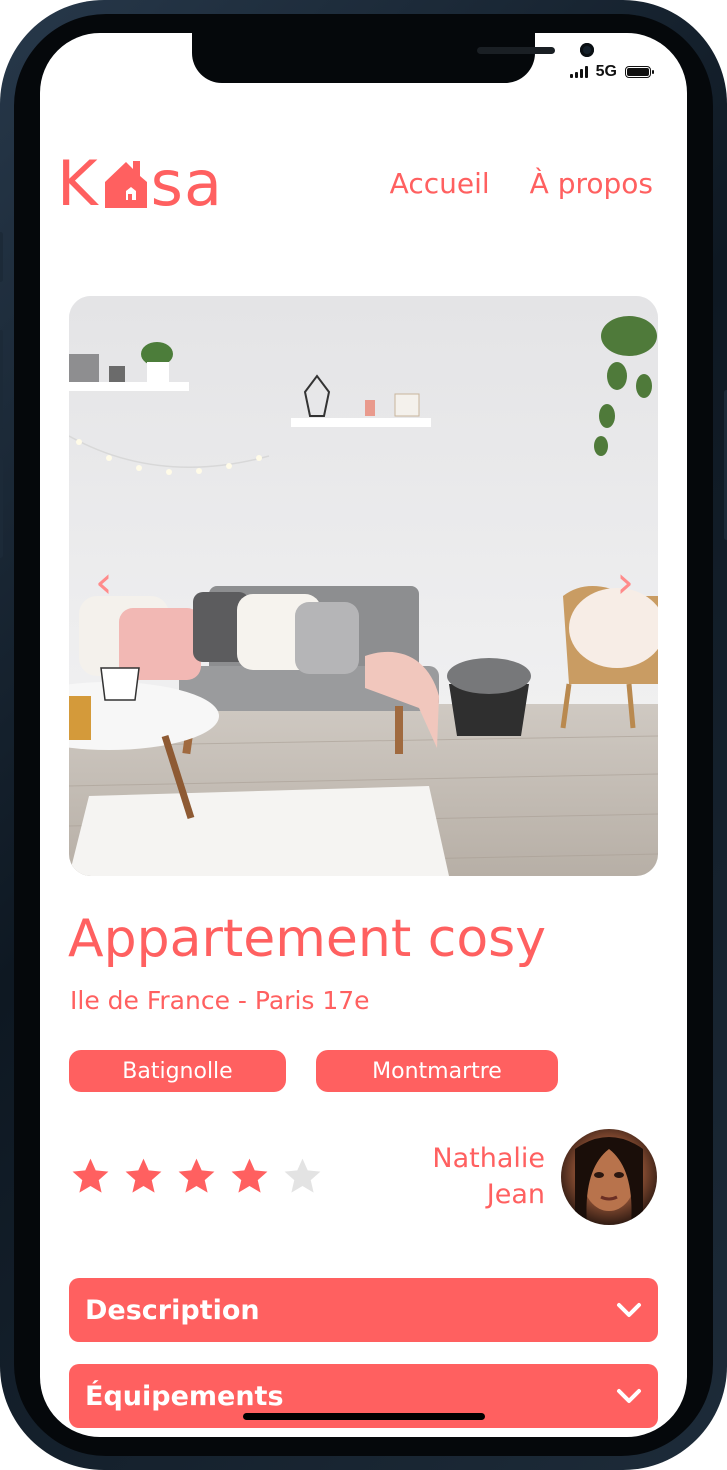  I want to click on collapse-description-label: Description, so click(172, 1310).